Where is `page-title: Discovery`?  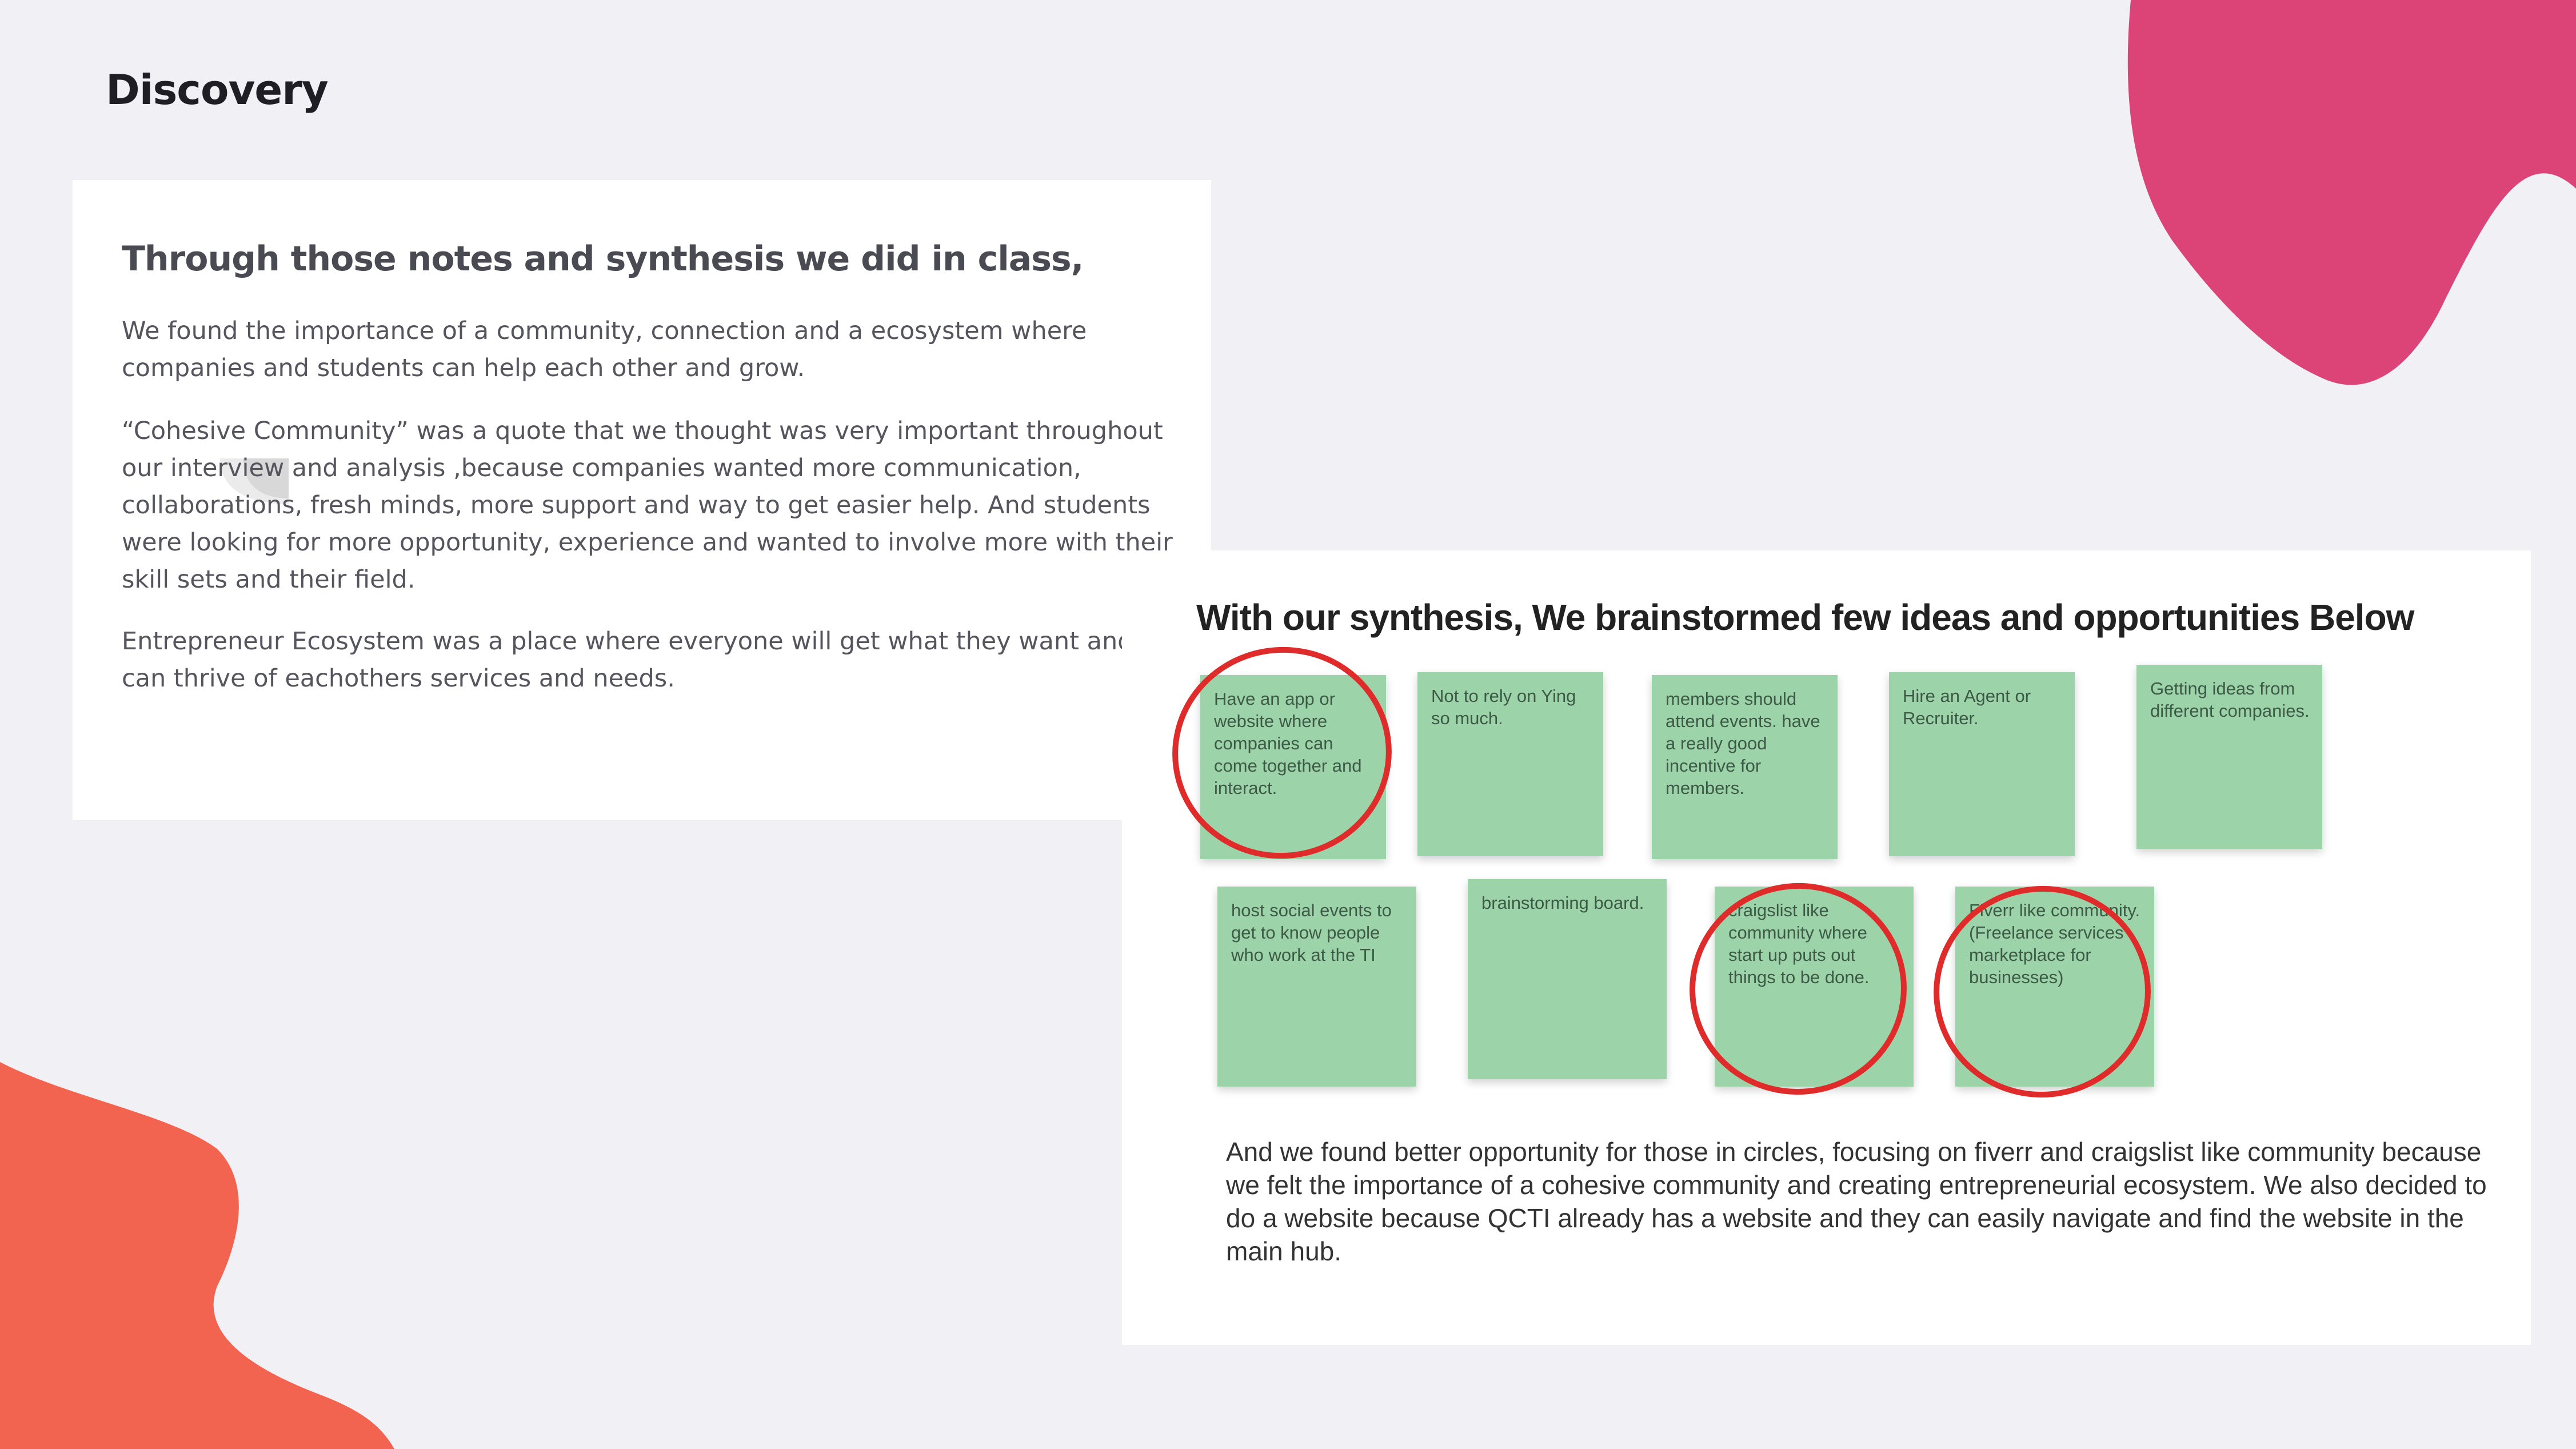 page-title: Discovery is located at coordinates (218, 90).